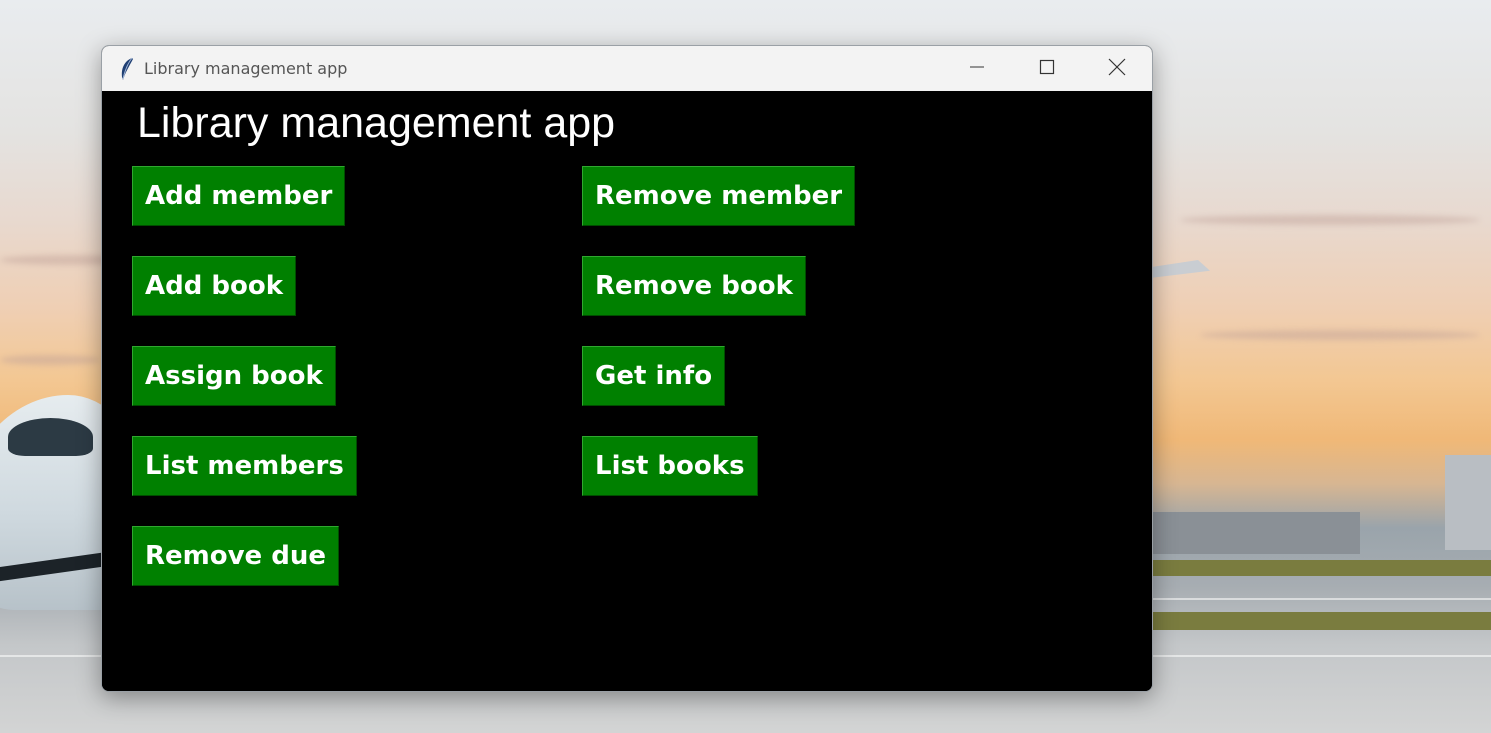 This screenshot has width=1491, height=733. What do you see at coordinates (246, 68) in the screenshot?
I see `window-title: Library management app` at bounding box center [246, 68].